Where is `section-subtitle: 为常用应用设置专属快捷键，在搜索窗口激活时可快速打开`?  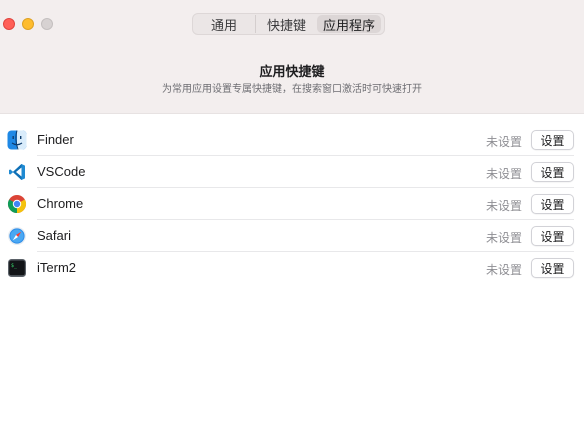 section-subtitle: 为常用应用设置专属快捷键，在搜索窗口激活时可快速打开 is located at coordinates (292, 89).